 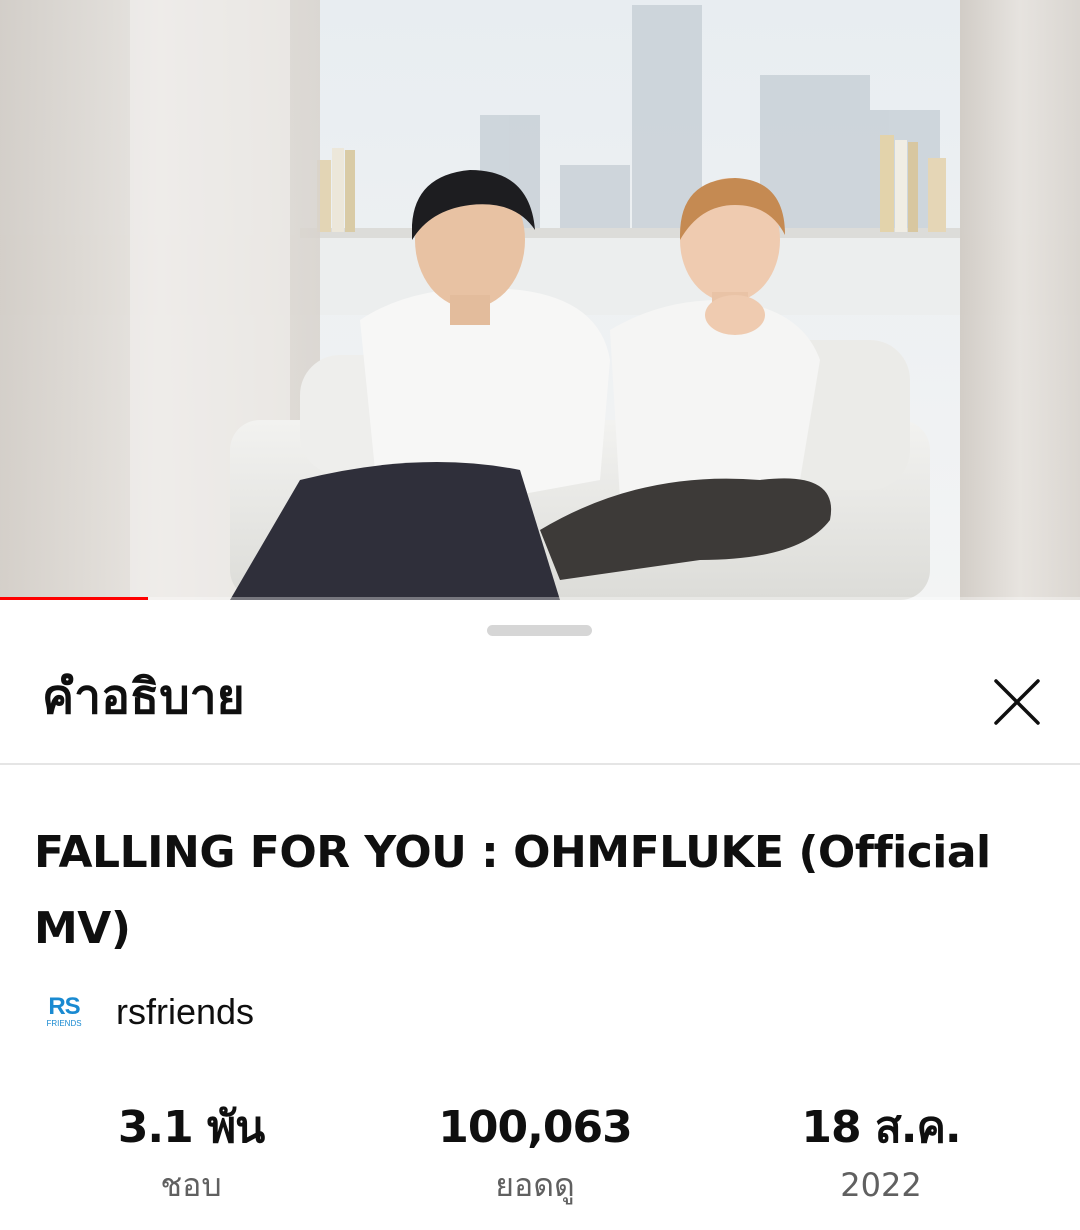 I want to click on close-icon, so click(x=1017, y=702).